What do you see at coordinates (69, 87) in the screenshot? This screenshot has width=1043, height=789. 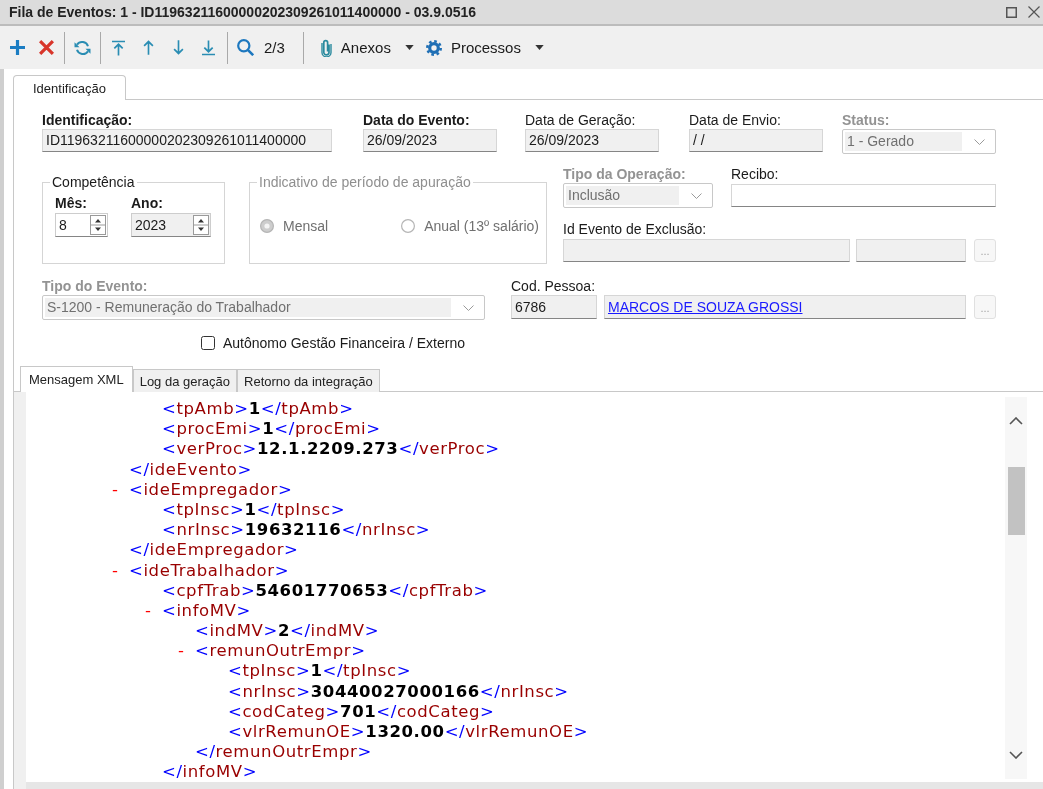 I see `form-tab: Identificação` at bounding box center [69, 87].